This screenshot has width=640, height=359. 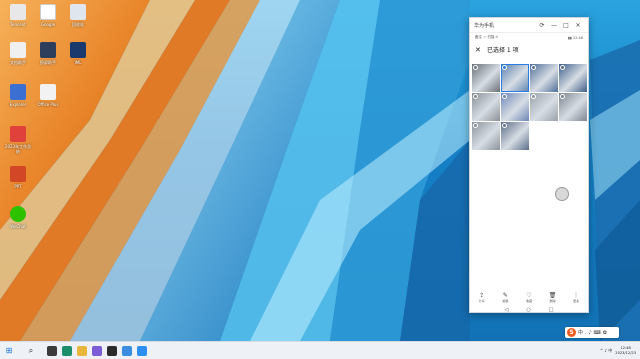 I want to click on tray-icons: ^ ♪ 中, so click(x=606, y=351).